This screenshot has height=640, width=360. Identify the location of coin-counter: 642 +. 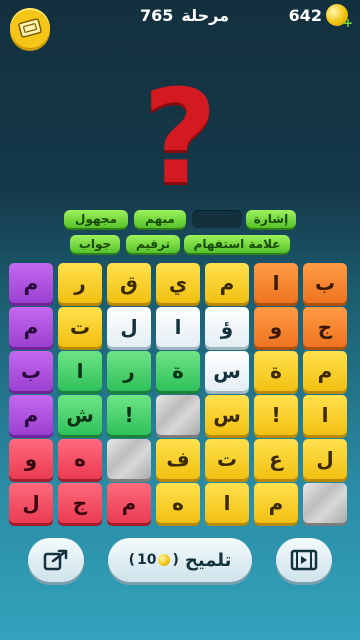
(320, 17).